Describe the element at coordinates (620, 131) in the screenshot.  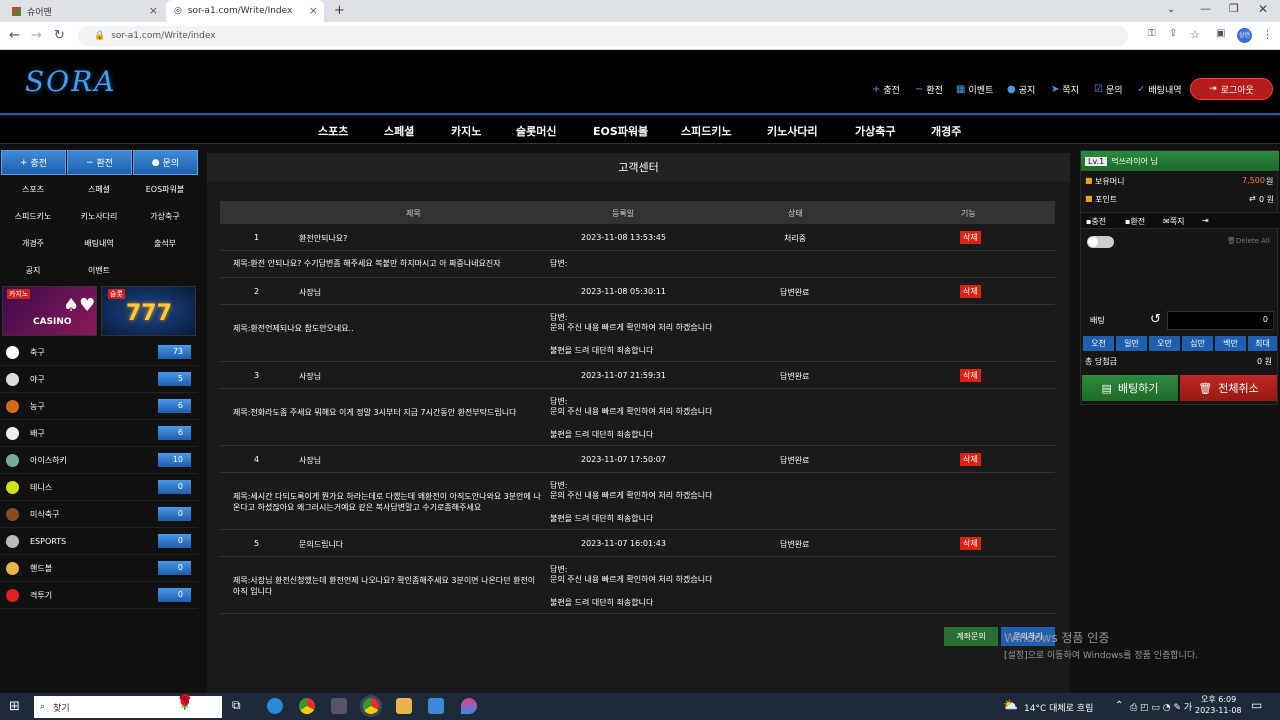
I see `menu-eos-powerball: EOS파워볼` at that location.